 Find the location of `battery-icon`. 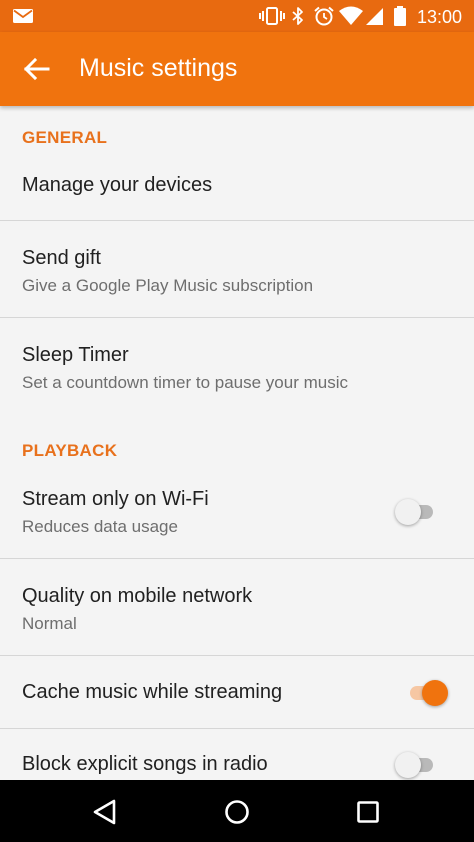

battery-icon is located at coordinates (400, 16).